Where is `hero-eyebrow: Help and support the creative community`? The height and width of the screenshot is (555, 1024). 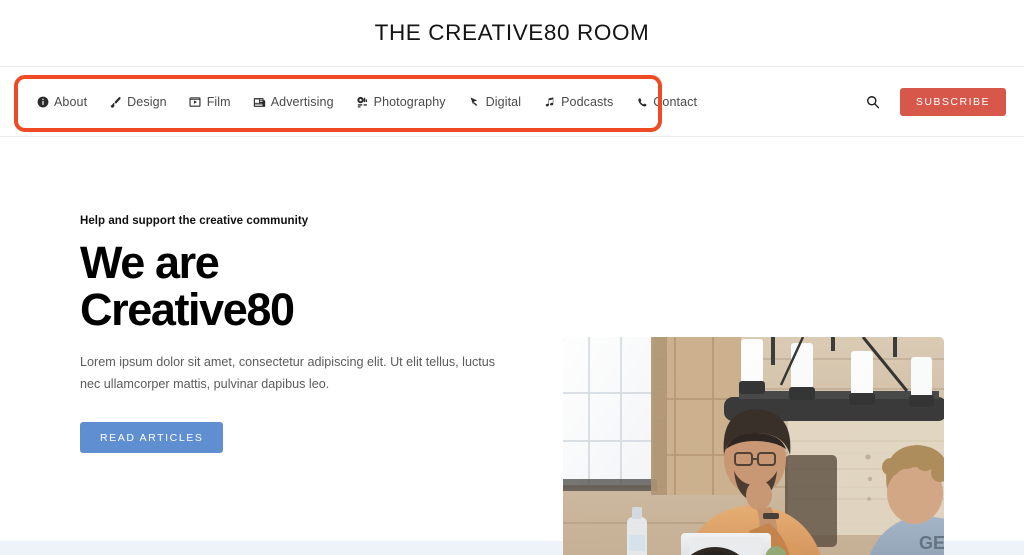
hero-eyebrow: Help and support the creative community is located at coordinates (194, 221).